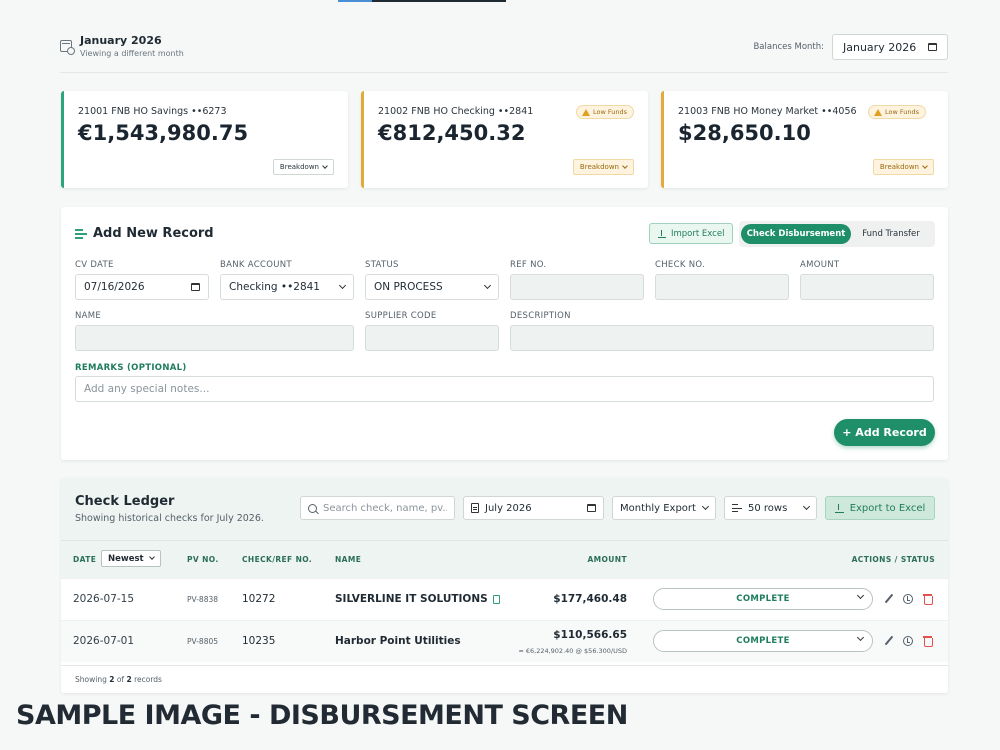 The image size is (1000, 750). I want to click on bank-account-label: BANK ACCOUNT, so click(256, 265).